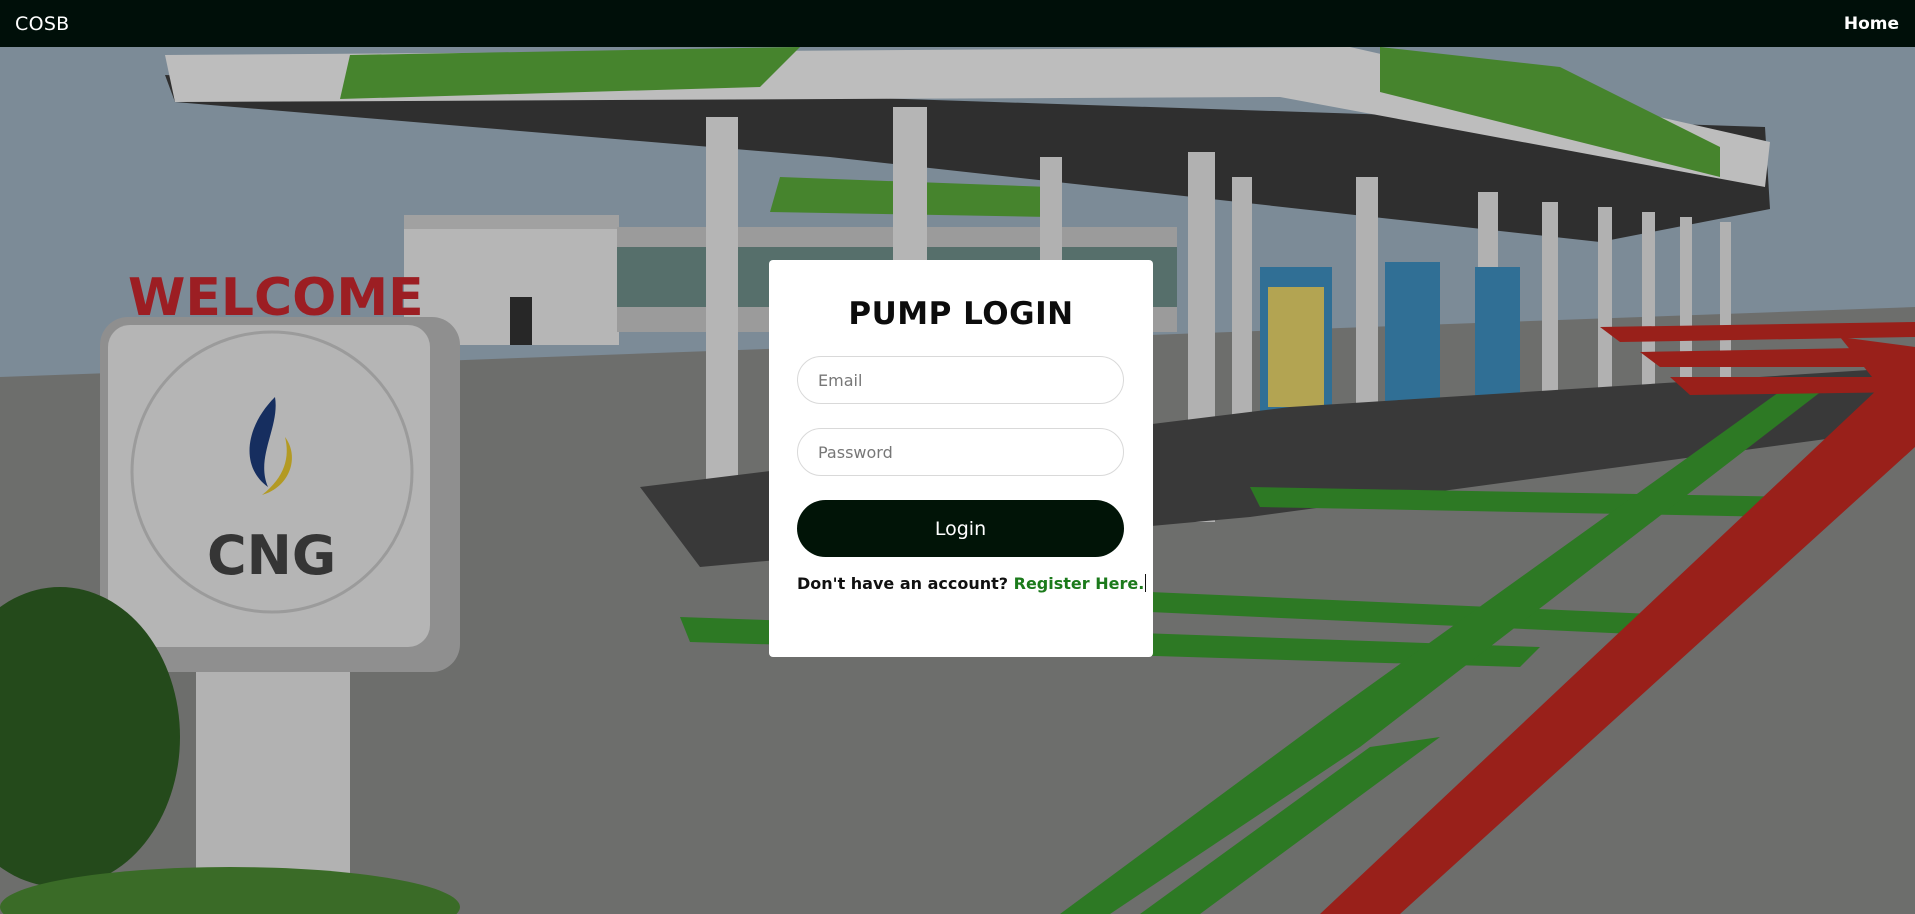 The width and height of the screenshot is (1915, 914). Describe the element at coordinates (957, 23) in the screenshot. I see `navbar: COSB Home` at that location.